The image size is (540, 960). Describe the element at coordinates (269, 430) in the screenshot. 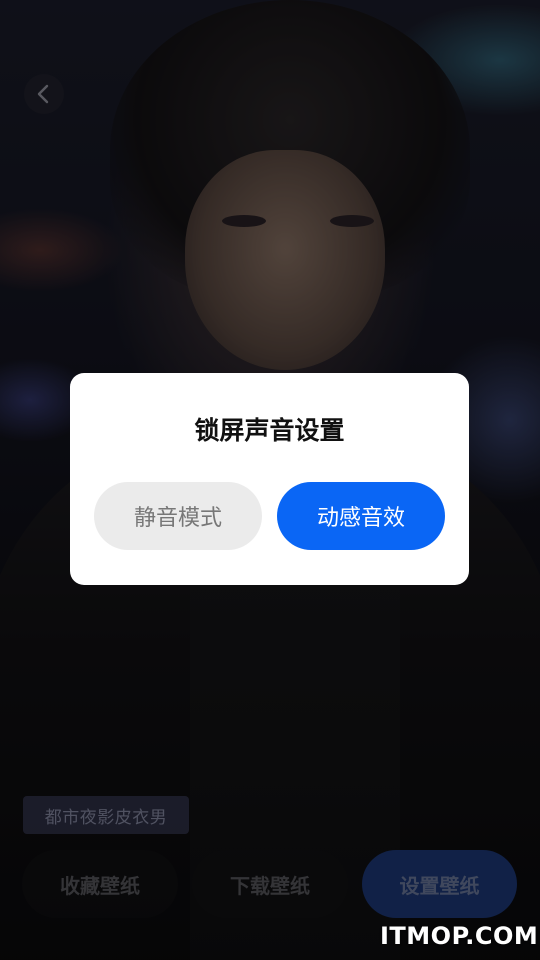

I see `dialog-title: 锁屏声音设置` at that location.